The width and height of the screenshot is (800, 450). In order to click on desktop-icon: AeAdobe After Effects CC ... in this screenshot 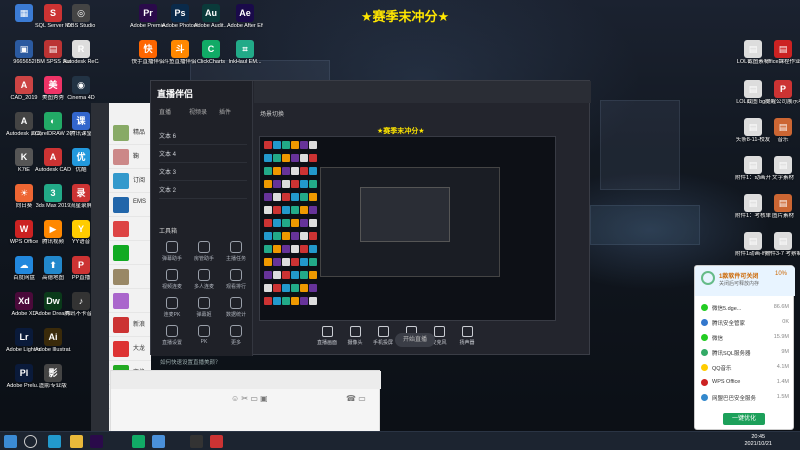, I will do `click(245, 21)`.